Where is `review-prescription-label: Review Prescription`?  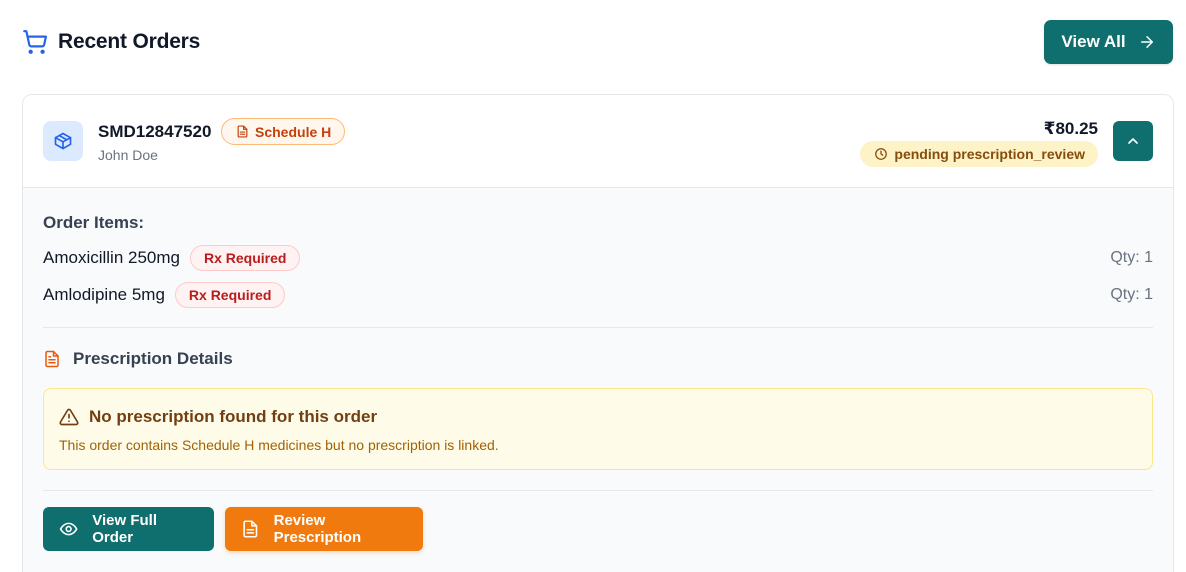 review-prescription-label: Review Prescription is located at coordinates (317, 529).